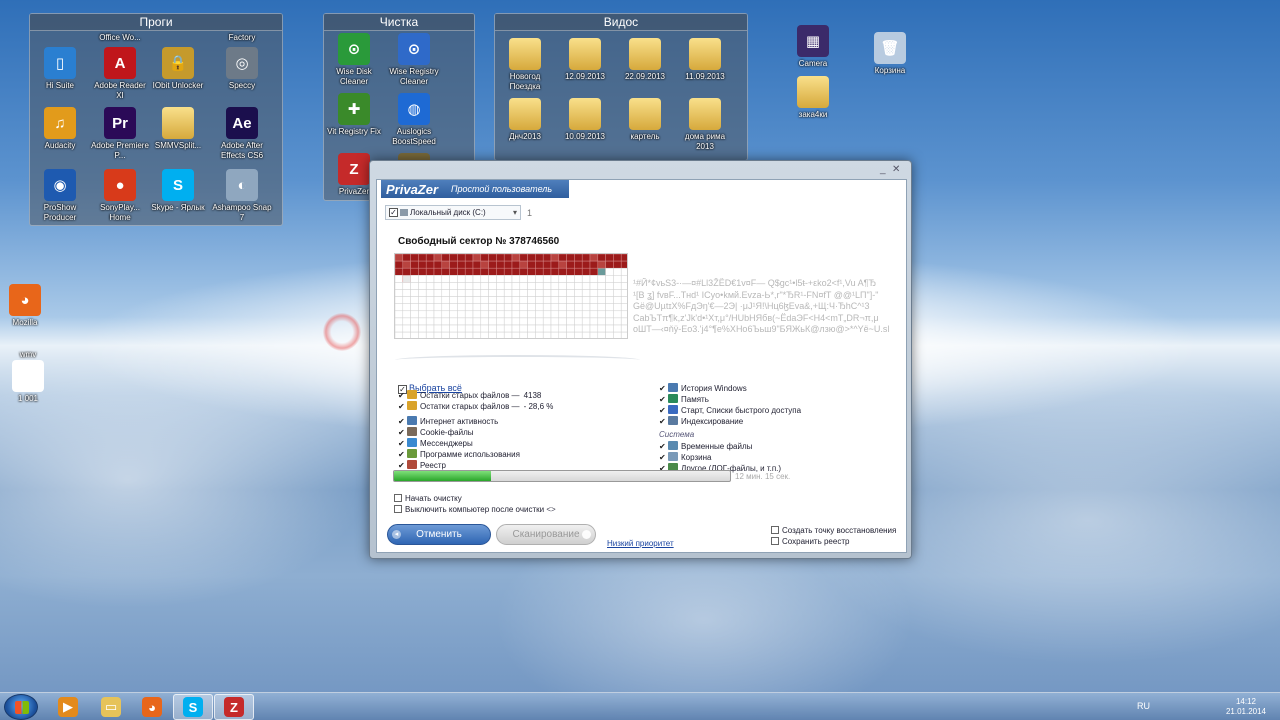 The width and height of the screenshot is (1280, 720). I want to click on desktop-shortcut: 🗑 Корзина, so click(890, 54).